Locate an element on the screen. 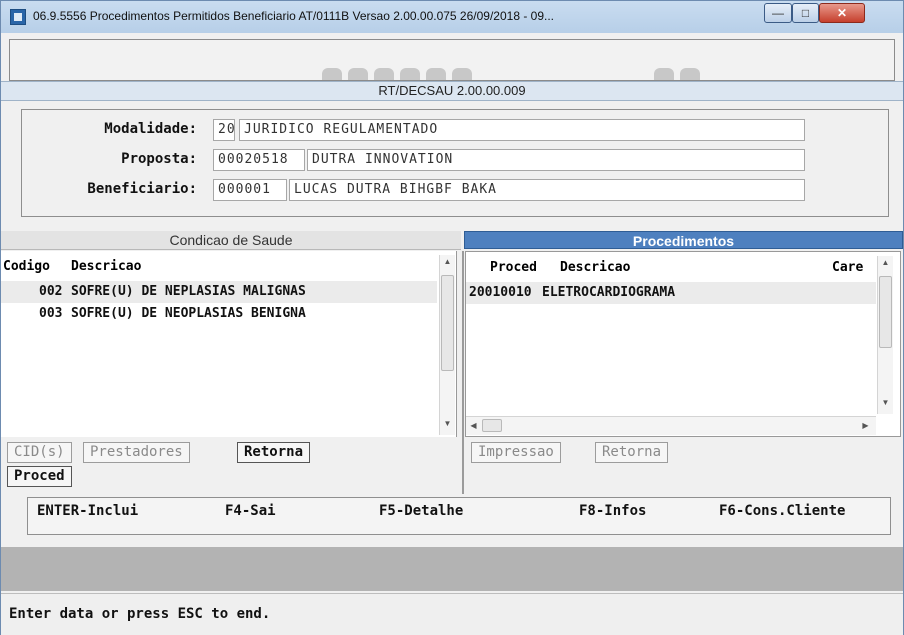 The height and width of the screenshot is (635, 904). fkey-f6-cons-cliente: F6-Cons.Cliente is located at coordinates (782, 511).